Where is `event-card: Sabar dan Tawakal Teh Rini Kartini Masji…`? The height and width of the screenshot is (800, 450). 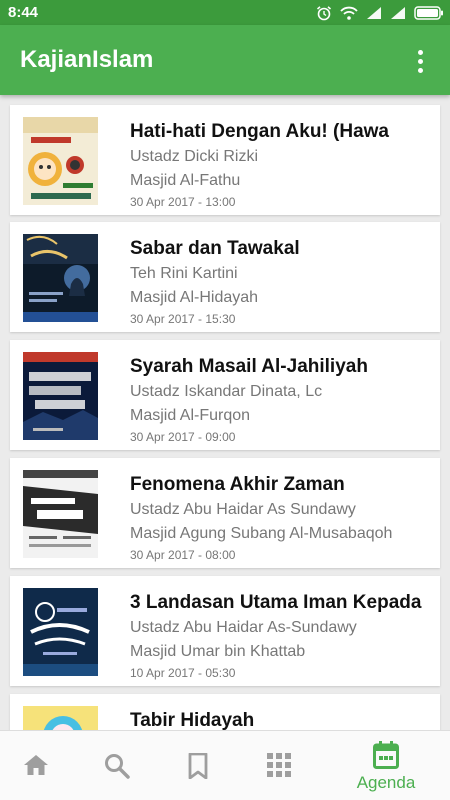
event-card: Sabar dan Tawakal Teh Rini Kartini Masji… is located at coordinates (225, 277).